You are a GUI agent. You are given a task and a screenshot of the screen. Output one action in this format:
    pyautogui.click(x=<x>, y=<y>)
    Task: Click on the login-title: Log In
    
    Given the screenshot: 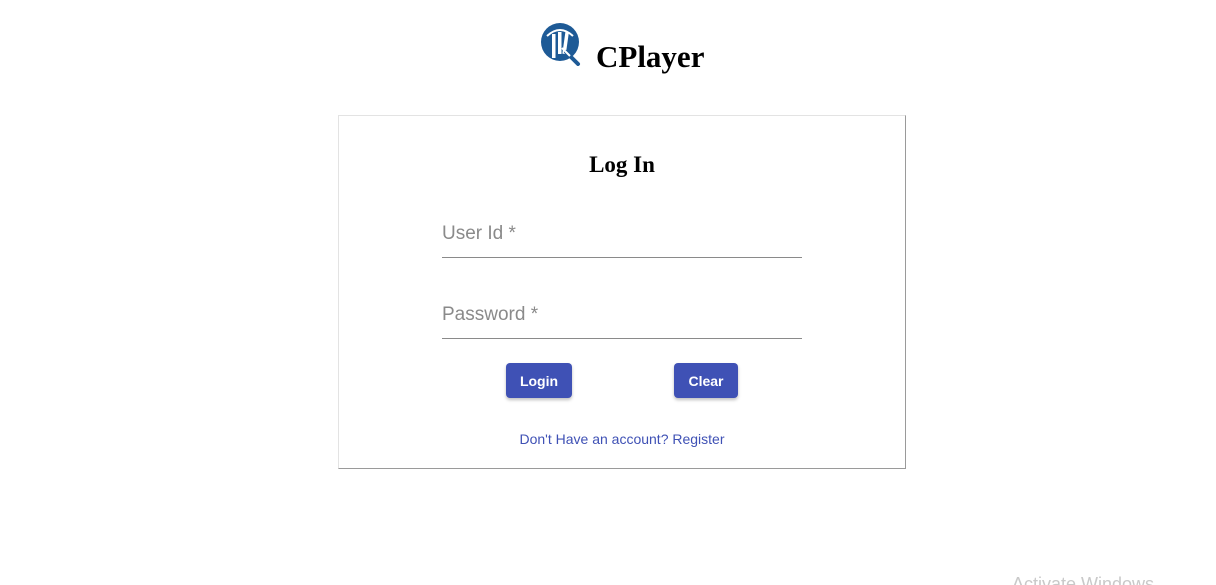 What is the action you would take?
    pyautogui.click(x=622, y=164)
    